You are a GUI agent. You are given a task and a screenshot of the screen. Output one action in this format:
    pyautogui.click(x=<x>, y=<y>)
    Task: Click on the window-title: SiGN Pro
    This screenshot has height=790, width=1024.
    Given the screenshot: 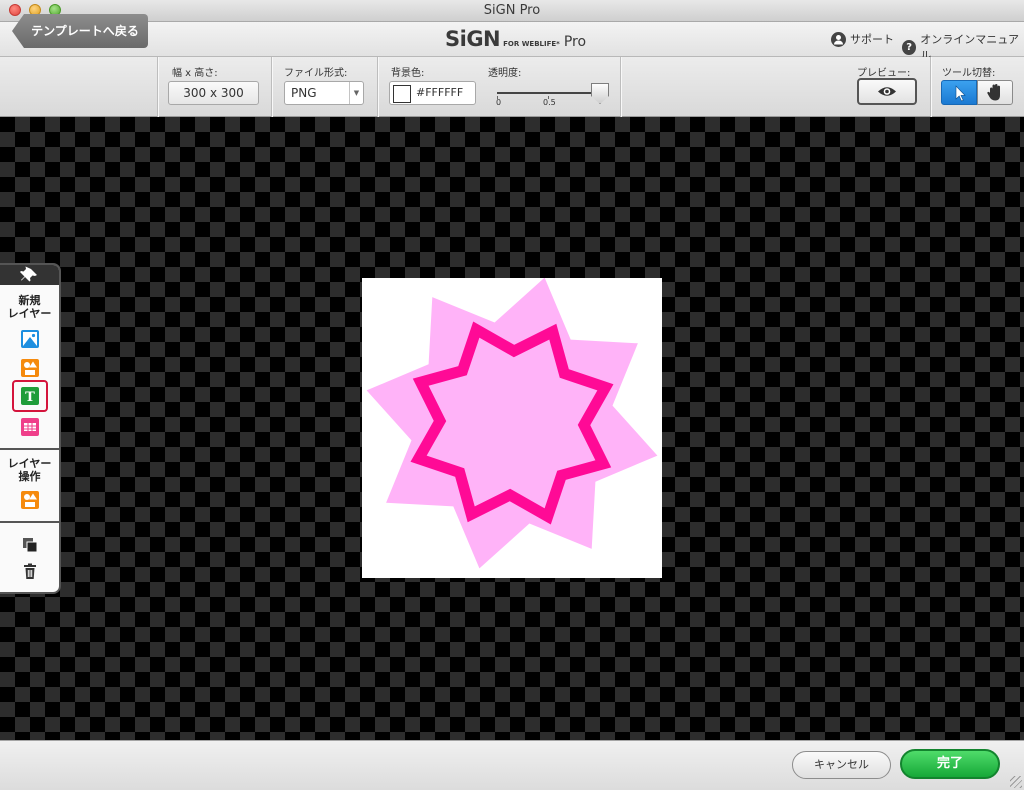 What is the action you would take?
    pyautogui.click(x=512, y=10)
    